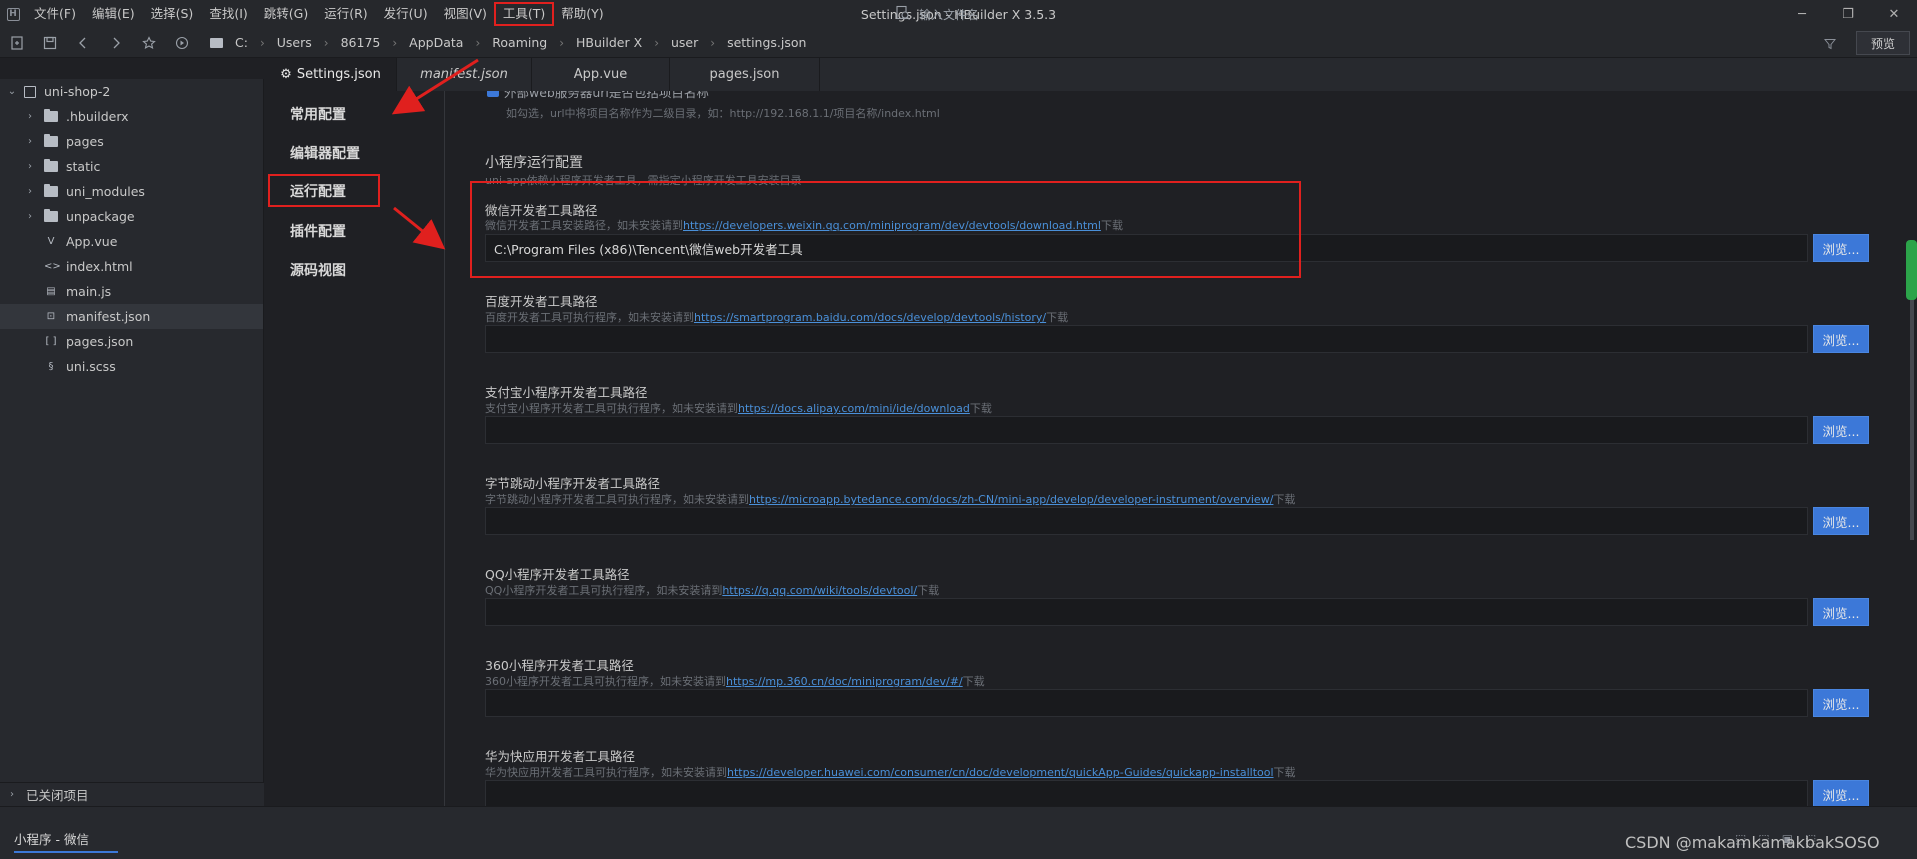  Describe the element at coordinates (12, 91) in the screenshot. I see `chevron-down-icon: ⌄` at that location.